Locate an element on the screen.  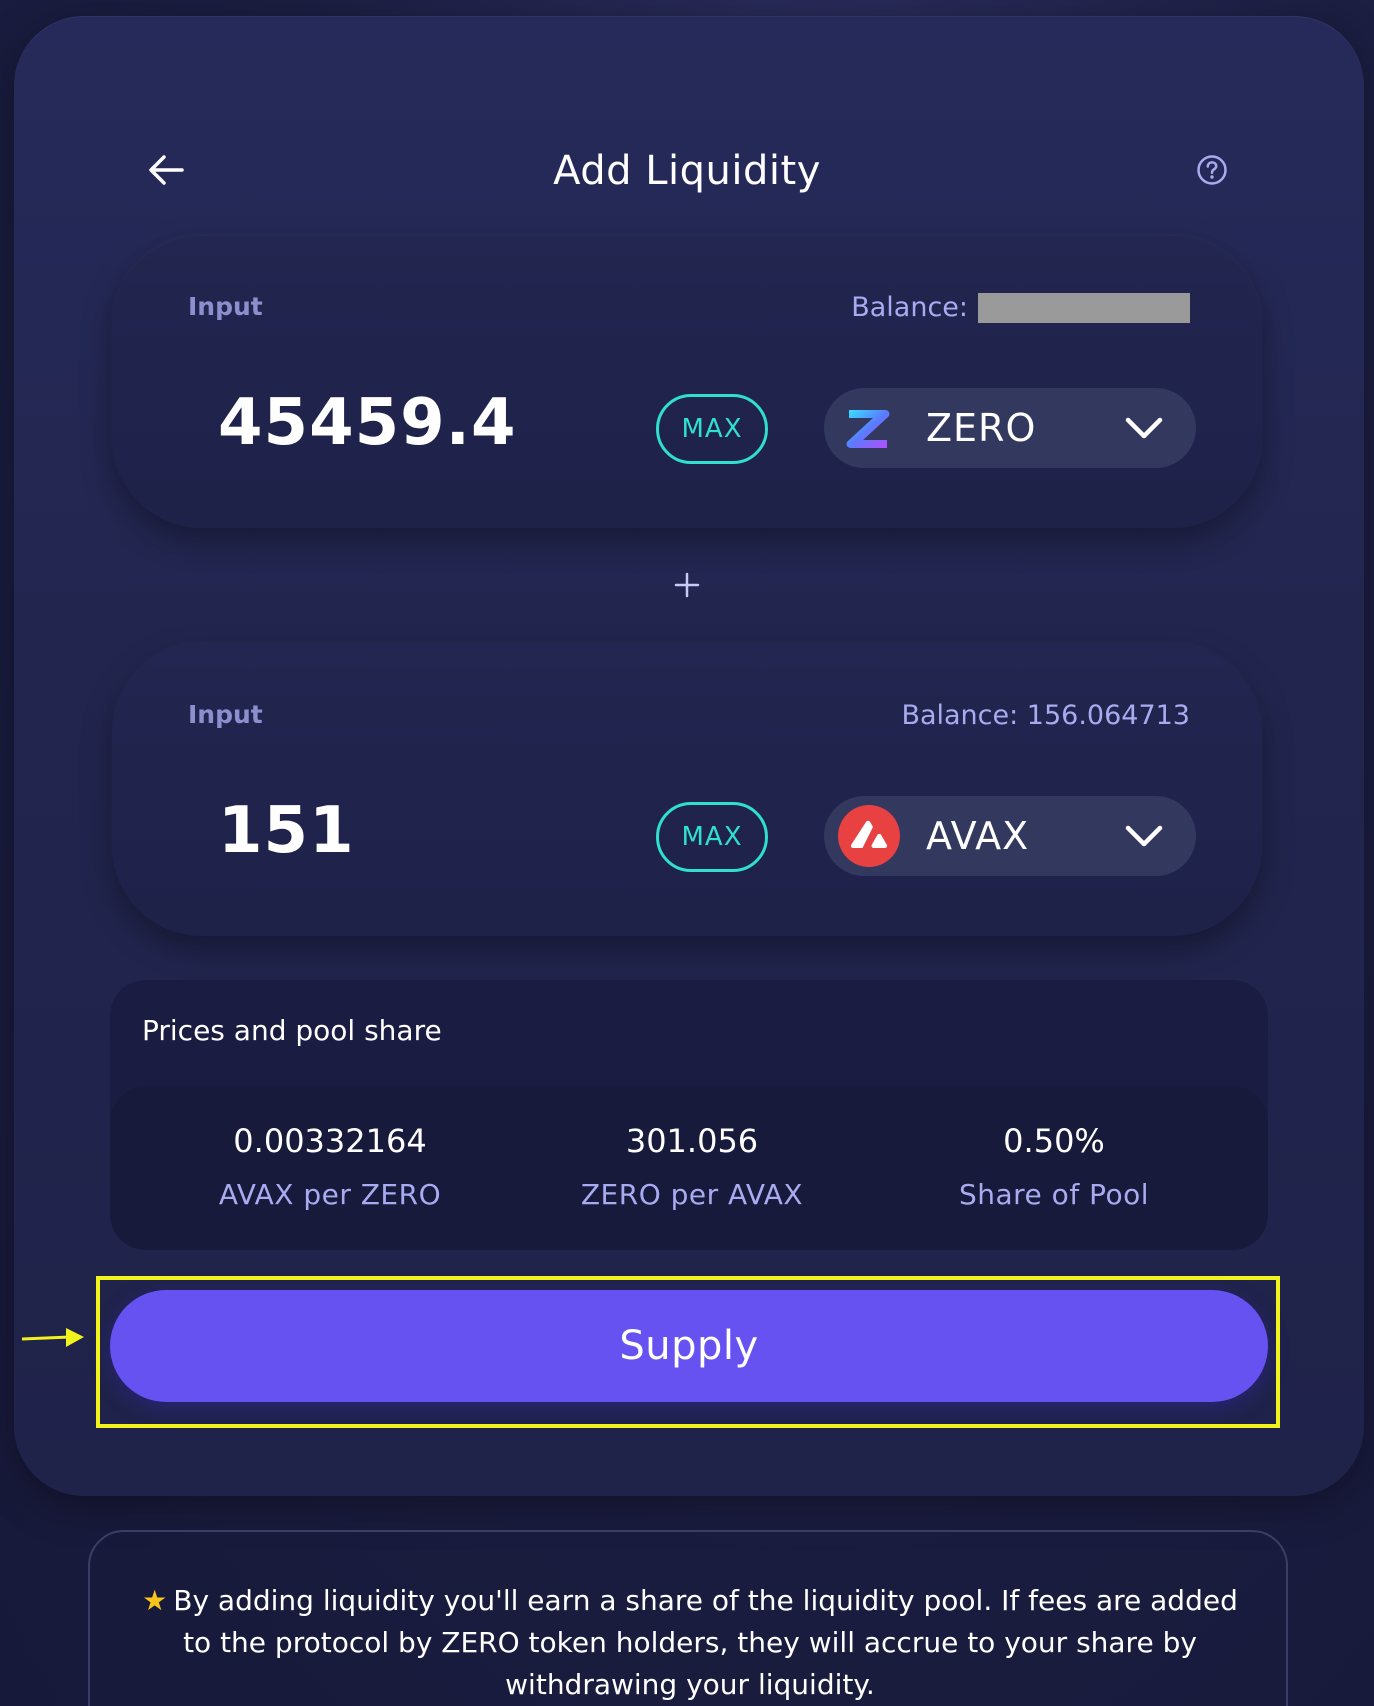
prices-title: Prices and pool share is located at coordinates (292, 1030).